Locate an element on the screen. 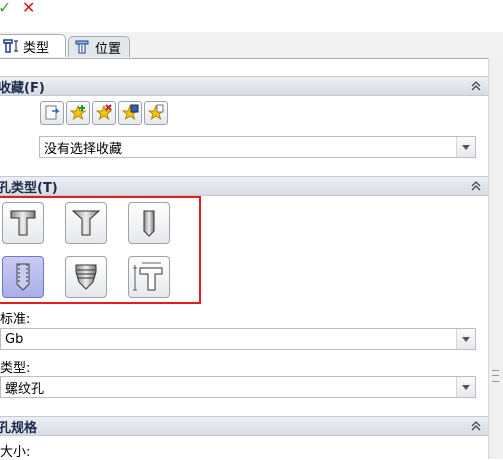 The width and height of the screenshot is (503, 460). hole-type-icon is located at coordinates (10, 46).